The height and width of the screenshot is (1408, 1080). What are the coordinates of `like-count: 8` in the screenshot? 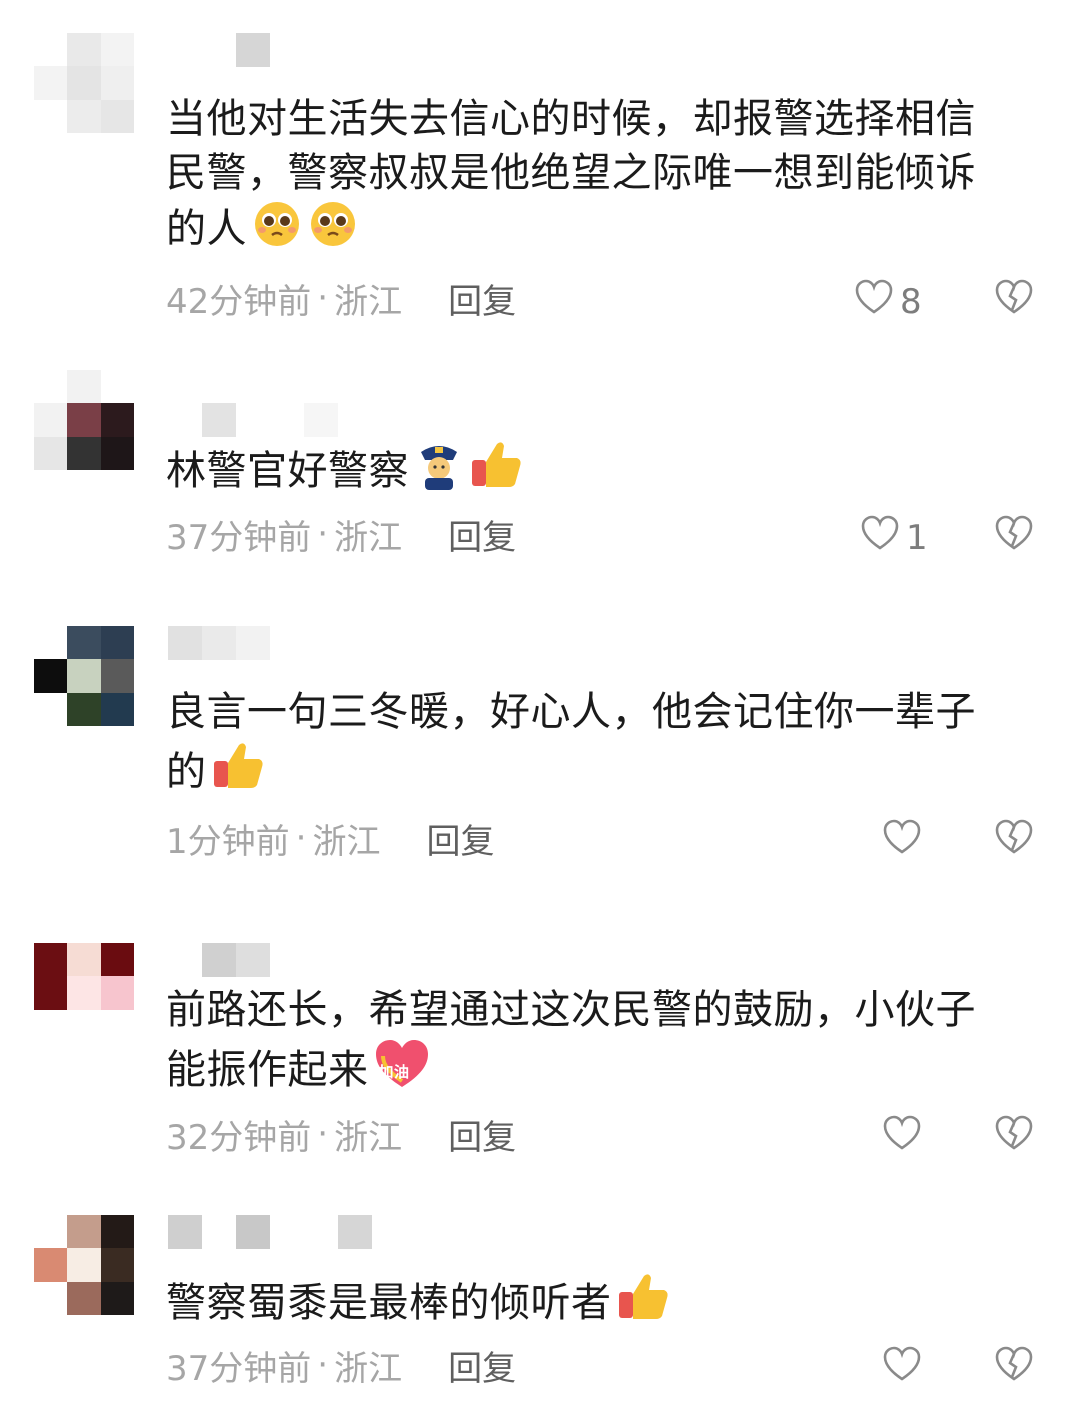 It's located at (911, 301).